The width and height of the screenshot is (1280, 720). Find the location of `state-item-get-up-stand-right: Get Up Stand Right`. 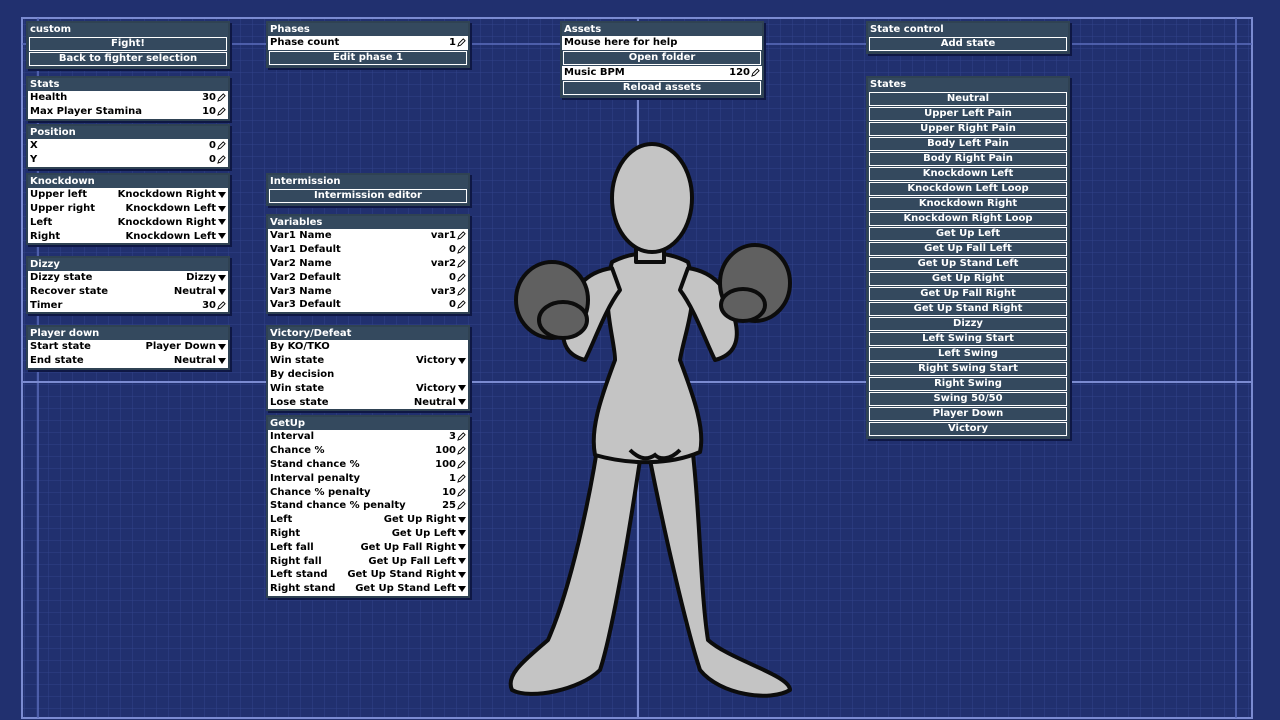

state-item-get-up-stand-right: Get Up Stand Right is located at coordinates (968, 309).